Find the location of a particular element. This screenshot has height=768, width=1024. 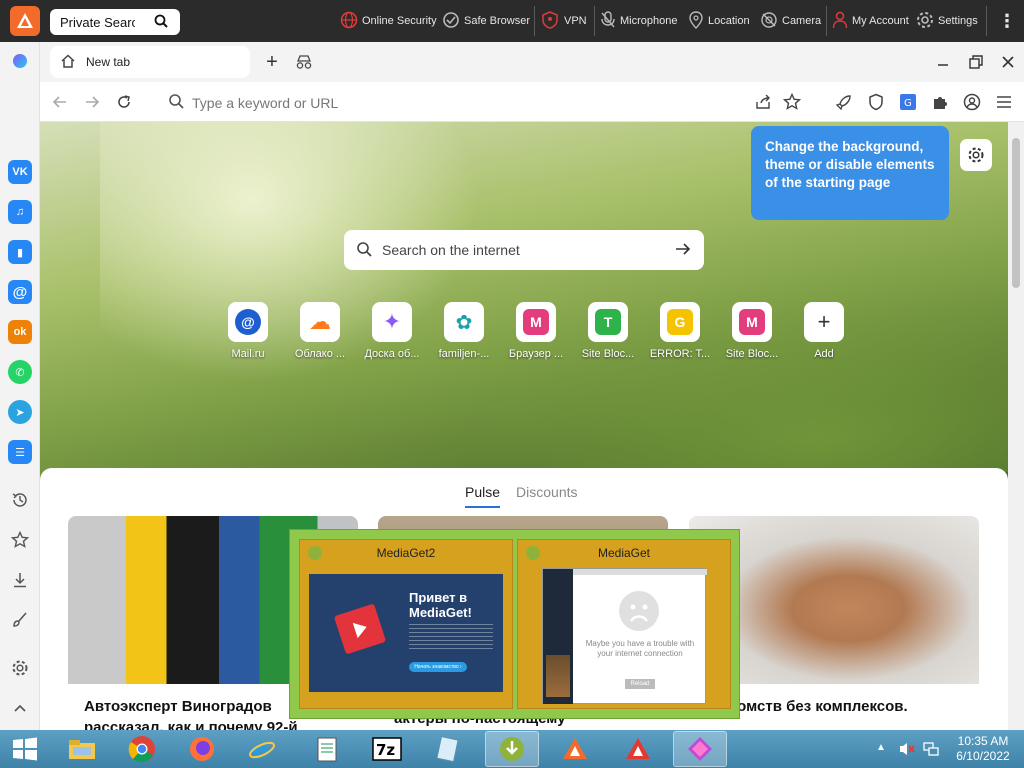

crystal-browser-icon is located at coordinates (700, 749).